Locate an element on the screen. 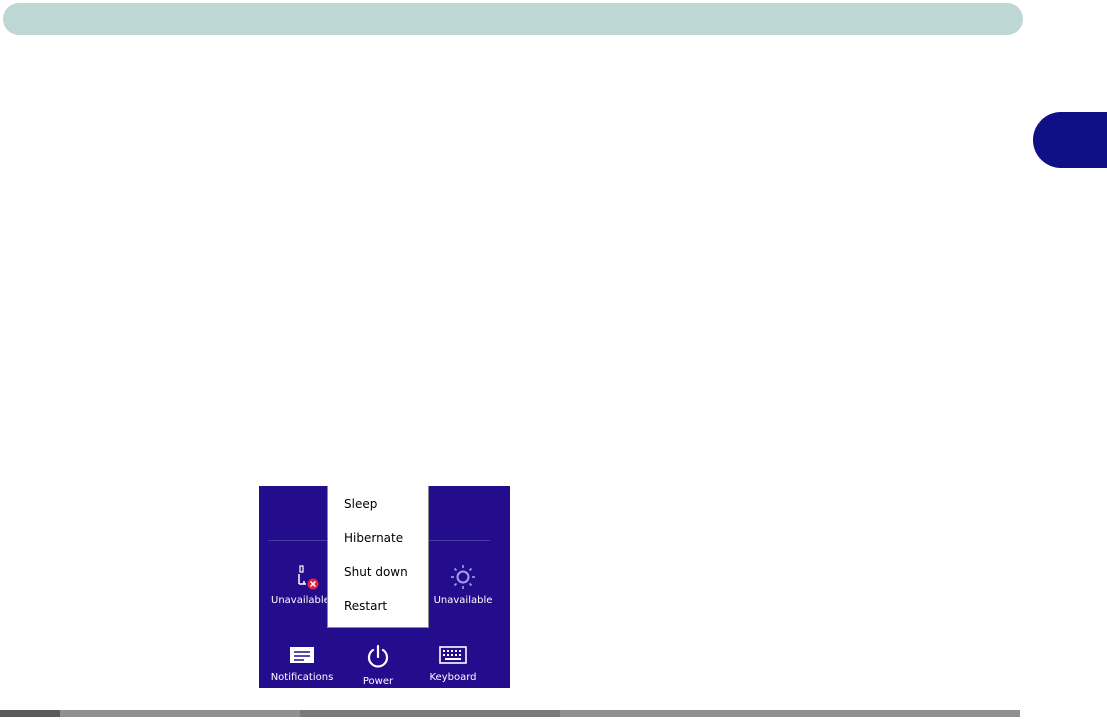 This screenshot has width=1107, height=721. keyboard-icon is located at coordinates (453, 655).